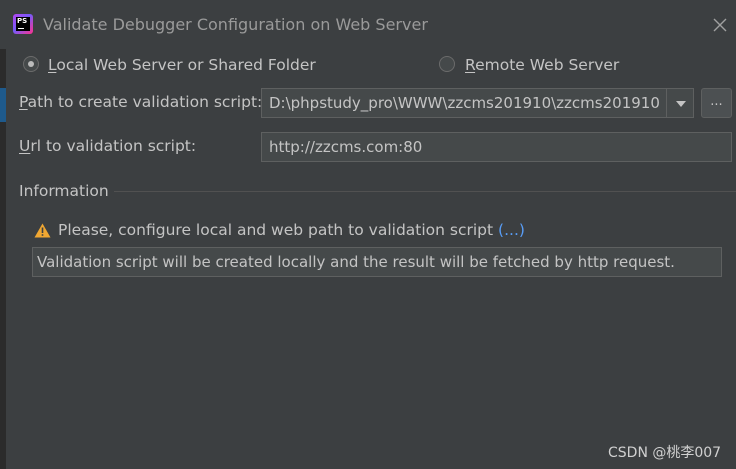  I want to click on local-server-label: Local Web Server or Shared Folder, so click(182, 65).